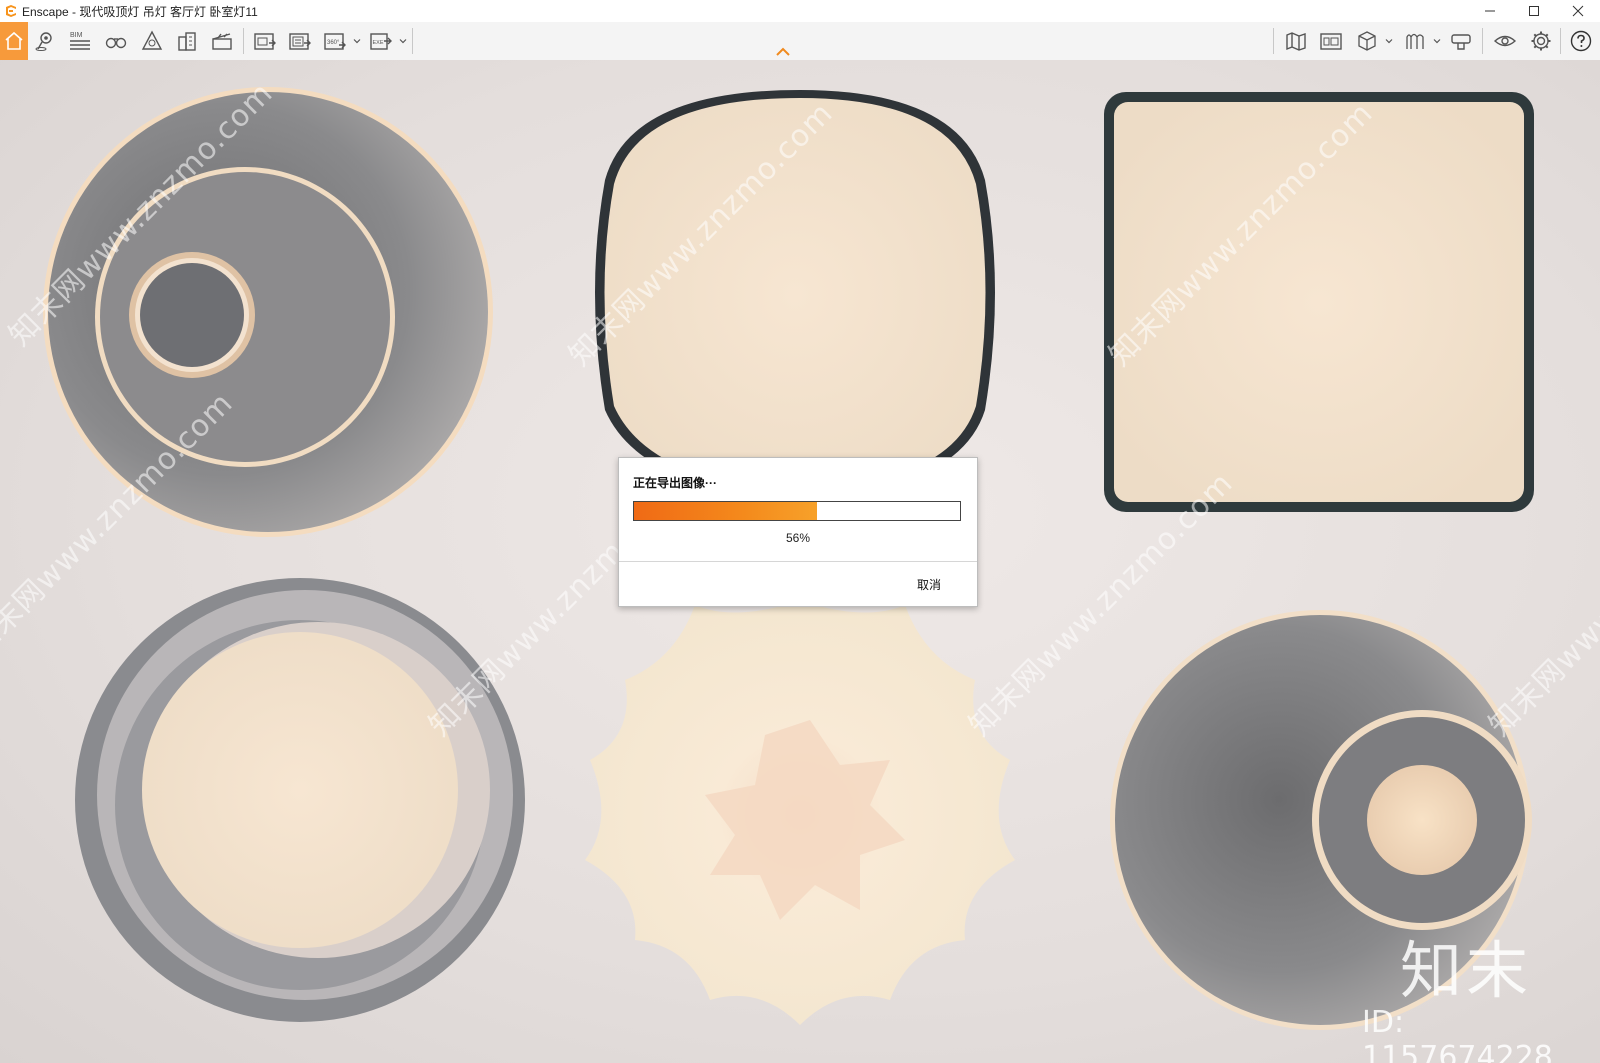 The width and height of the screenshot is (1600, 1063). I want to click on help-button, so click(1581, 41).